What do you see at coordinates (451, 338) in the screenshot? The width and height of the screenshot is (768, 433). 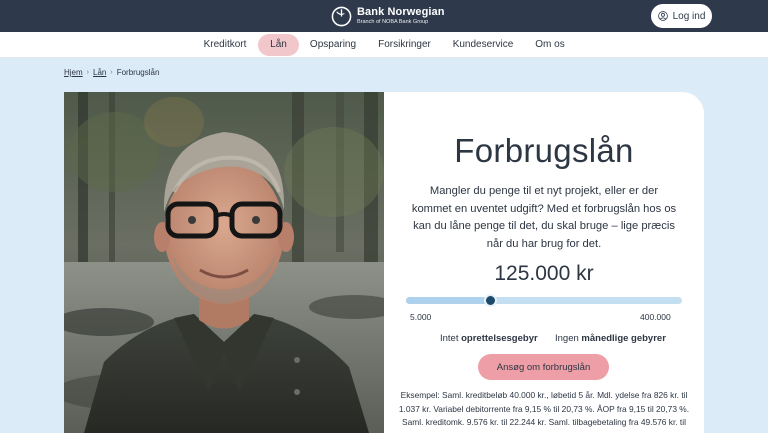 I see `feature-no-setup-fee-prefix: Intet` at bounding box center [451, 338].